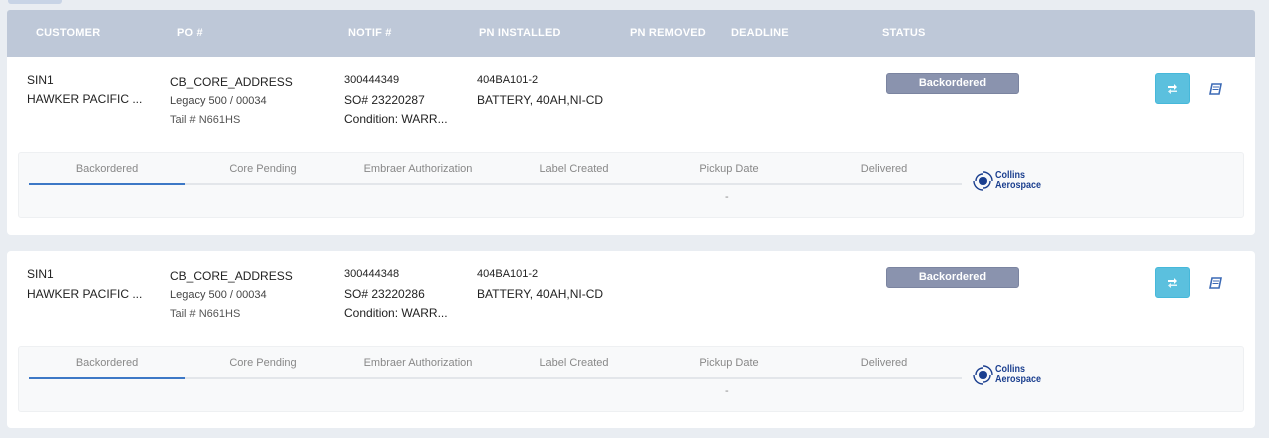 This screenshot has height=438, width=1269. Describe the element at coordinates (384, 294) in the screenshot. I see `so-number: SO# 23220286` at that location.